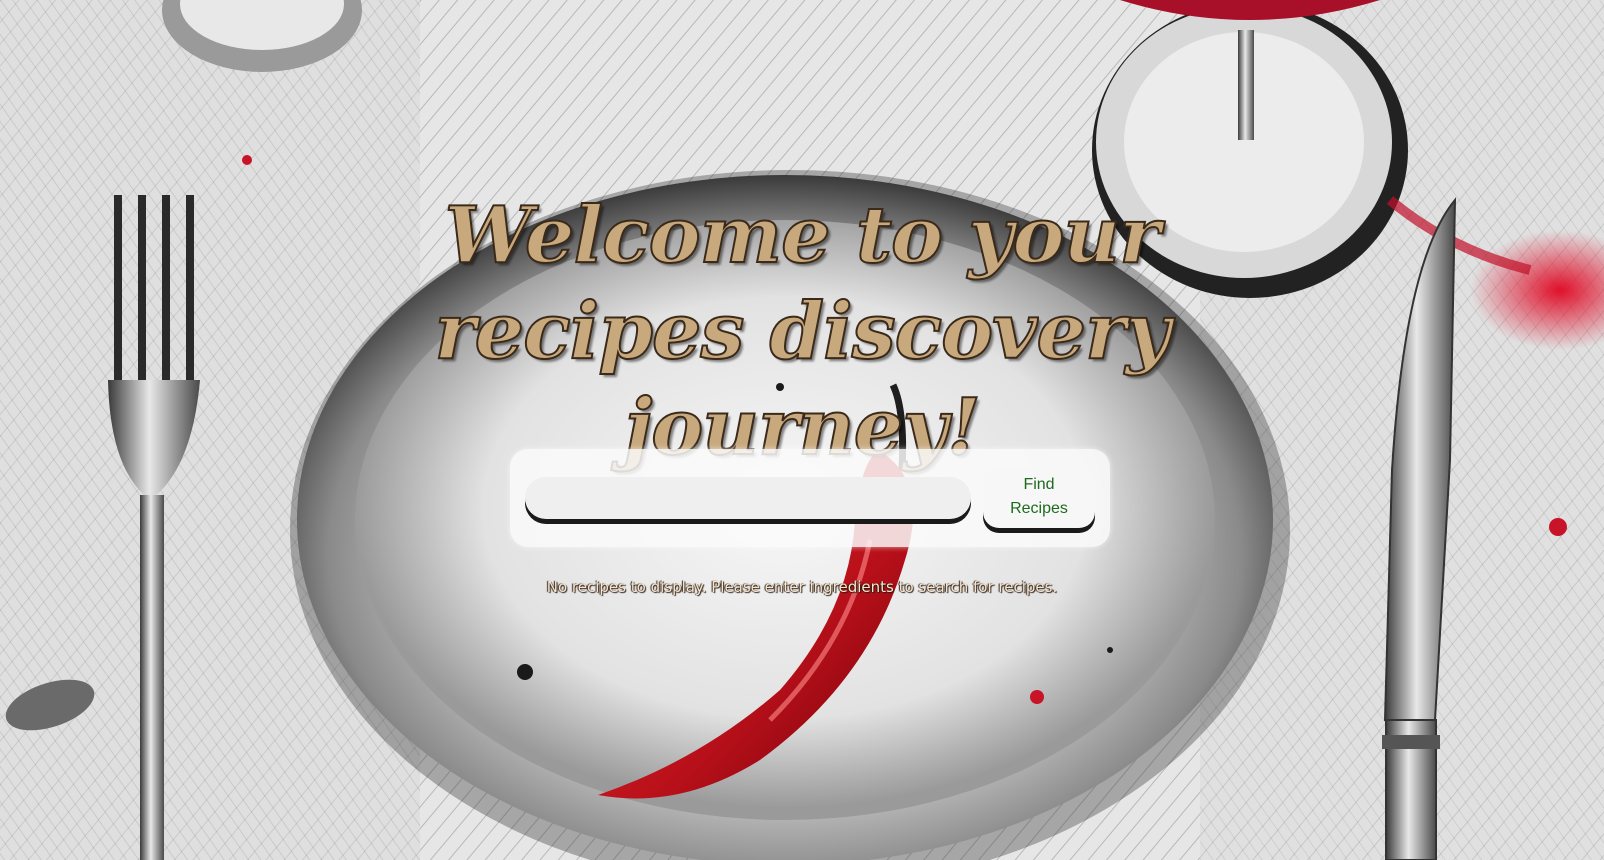 The image size is (1604, 860). I want to click on search-panel: Find Recipes, so click(810, 498).